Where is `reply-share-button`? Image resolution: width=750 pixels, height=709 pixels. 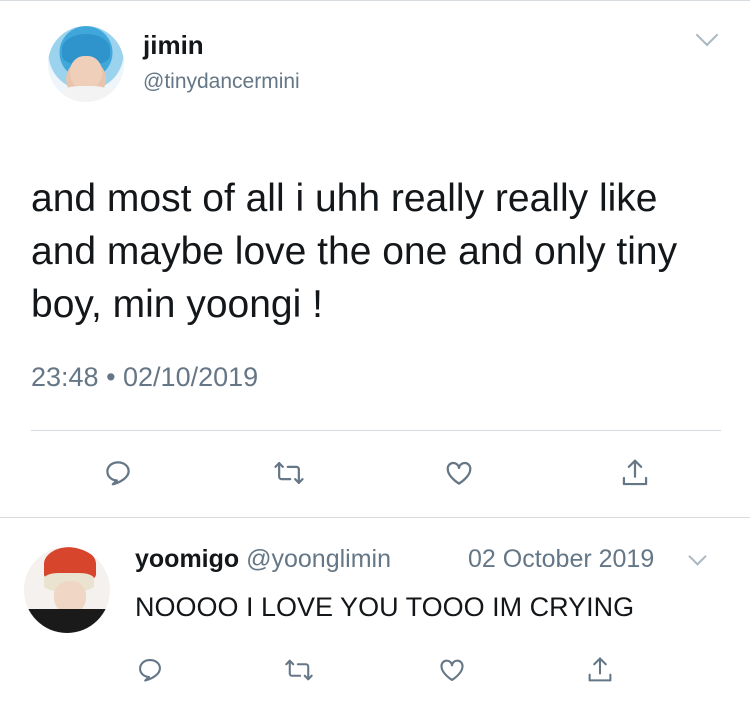
reply-share-button is located at coordinates (600, 670).